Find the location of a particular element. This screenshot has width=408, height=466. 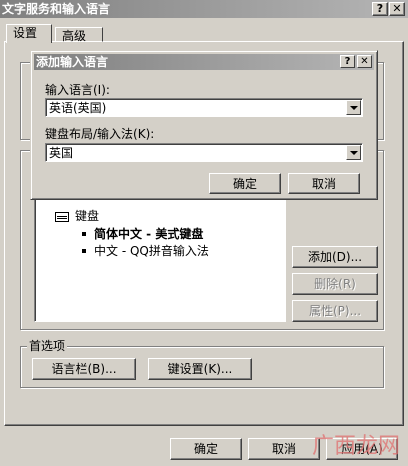

remove-button: 删除(R) is located at coordinates (335, 284).